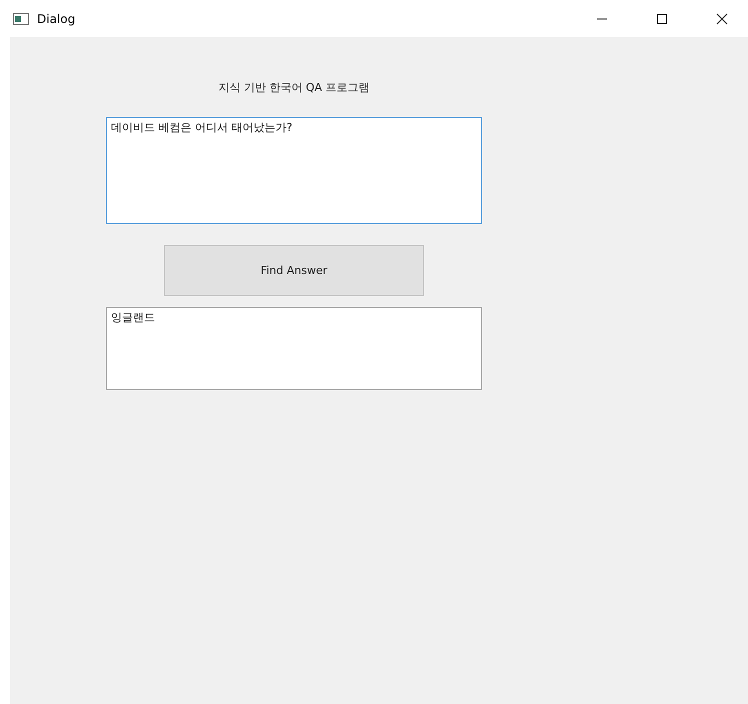 The image size is (748, 704). Describe the element at coordinates (722, 18) in the screenshot. I see `close-icon` at that location.